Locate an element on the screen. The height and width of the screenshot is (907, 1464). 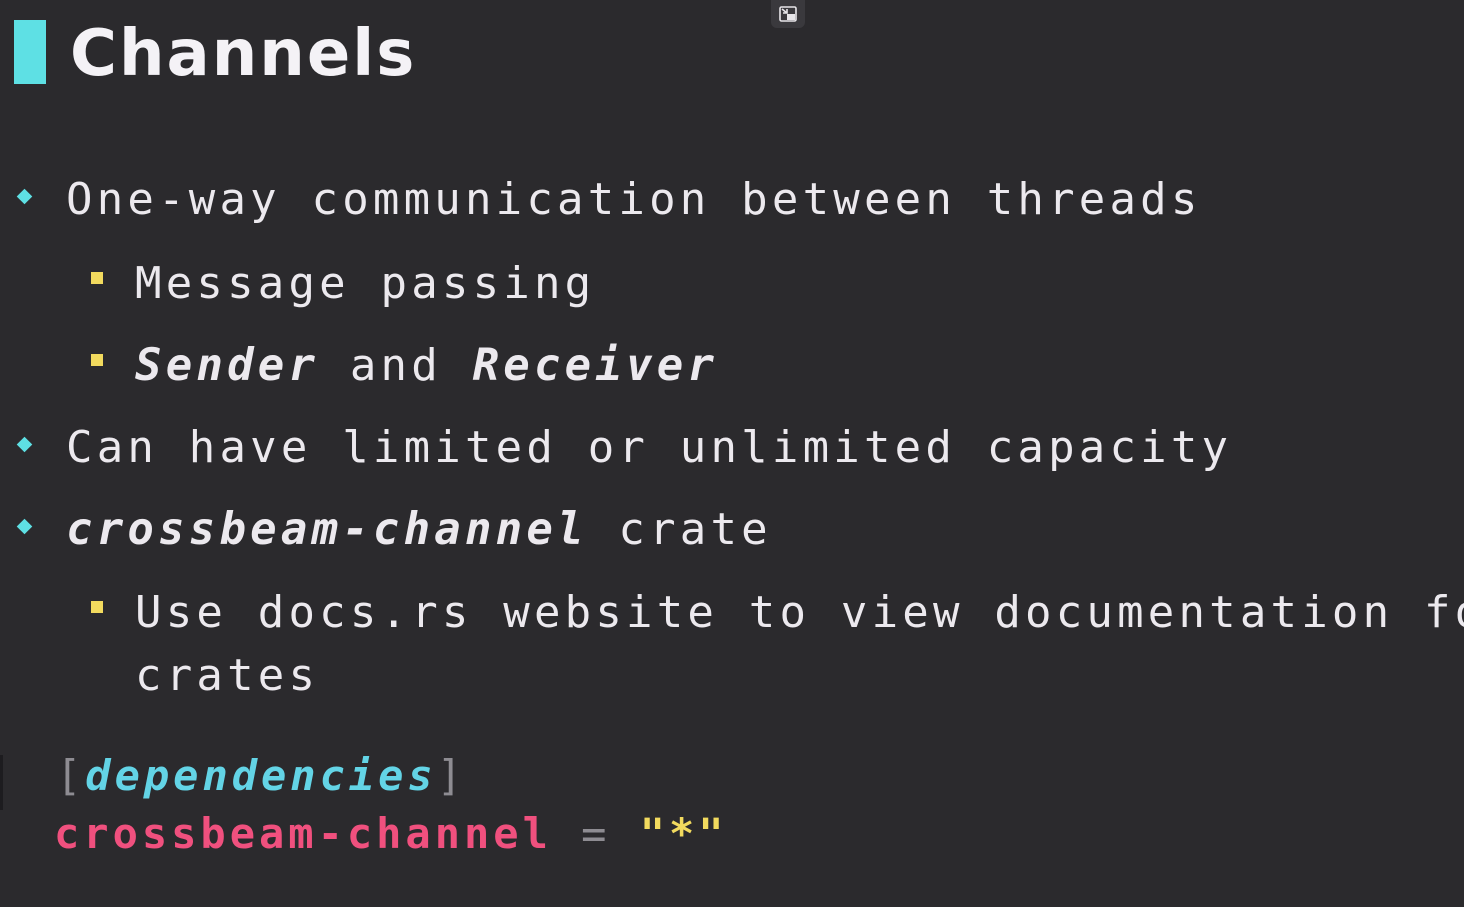
code-dependency-line: crossbeam-channel = "*" is located at coordinates (391, 834).